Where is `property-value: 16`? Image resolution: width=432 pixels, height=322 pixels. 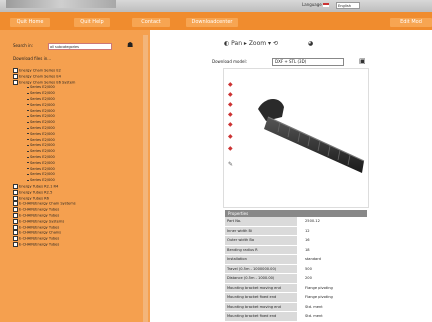 property-value: 16 is located at coordinates (332, 240).